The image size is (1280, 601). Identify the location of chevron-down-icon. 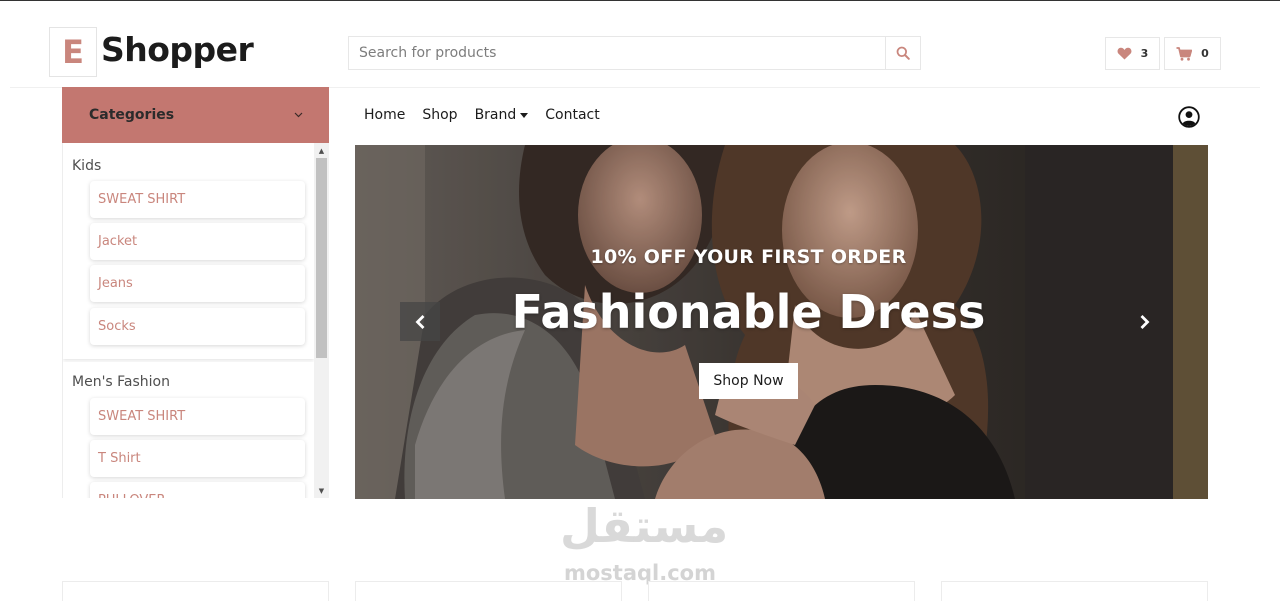
(298, 115).